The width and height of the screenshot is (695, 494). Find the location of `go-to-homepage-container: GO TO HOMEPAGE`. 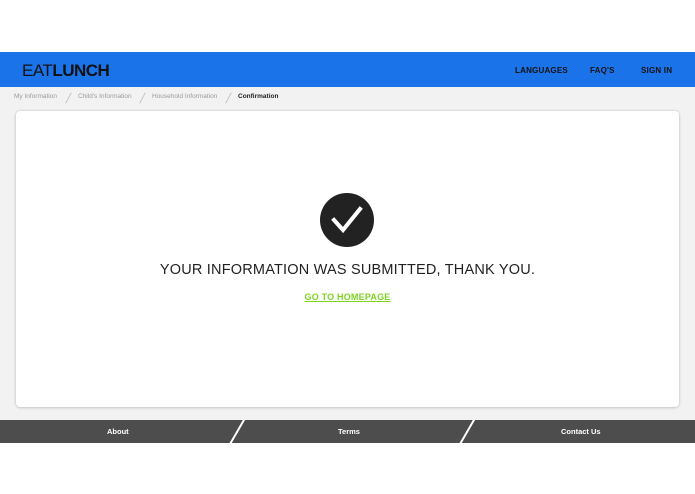

go-to-homepage-container: GO TO HOMEPAGE is located at coordinates (347, 296).